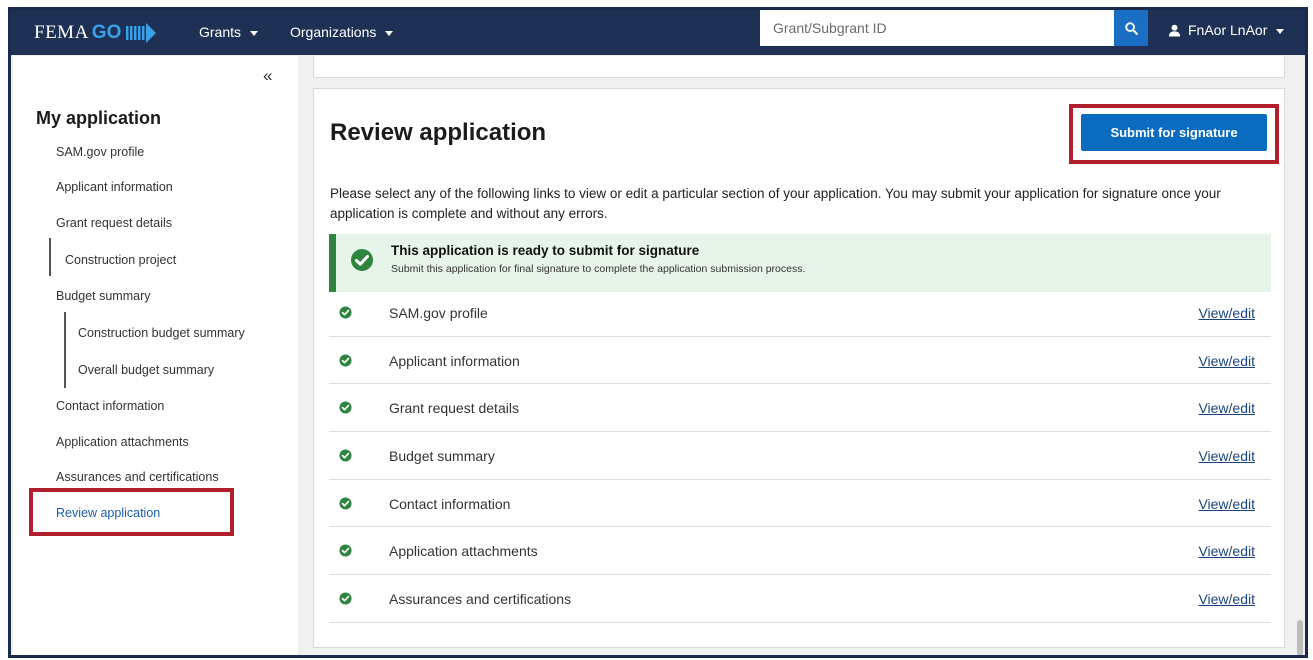 Image resolution: width=1313 pixels, height=660 pixels. I want to click on section-row-contact-information: Contact information View/edit, so click(800, 504).